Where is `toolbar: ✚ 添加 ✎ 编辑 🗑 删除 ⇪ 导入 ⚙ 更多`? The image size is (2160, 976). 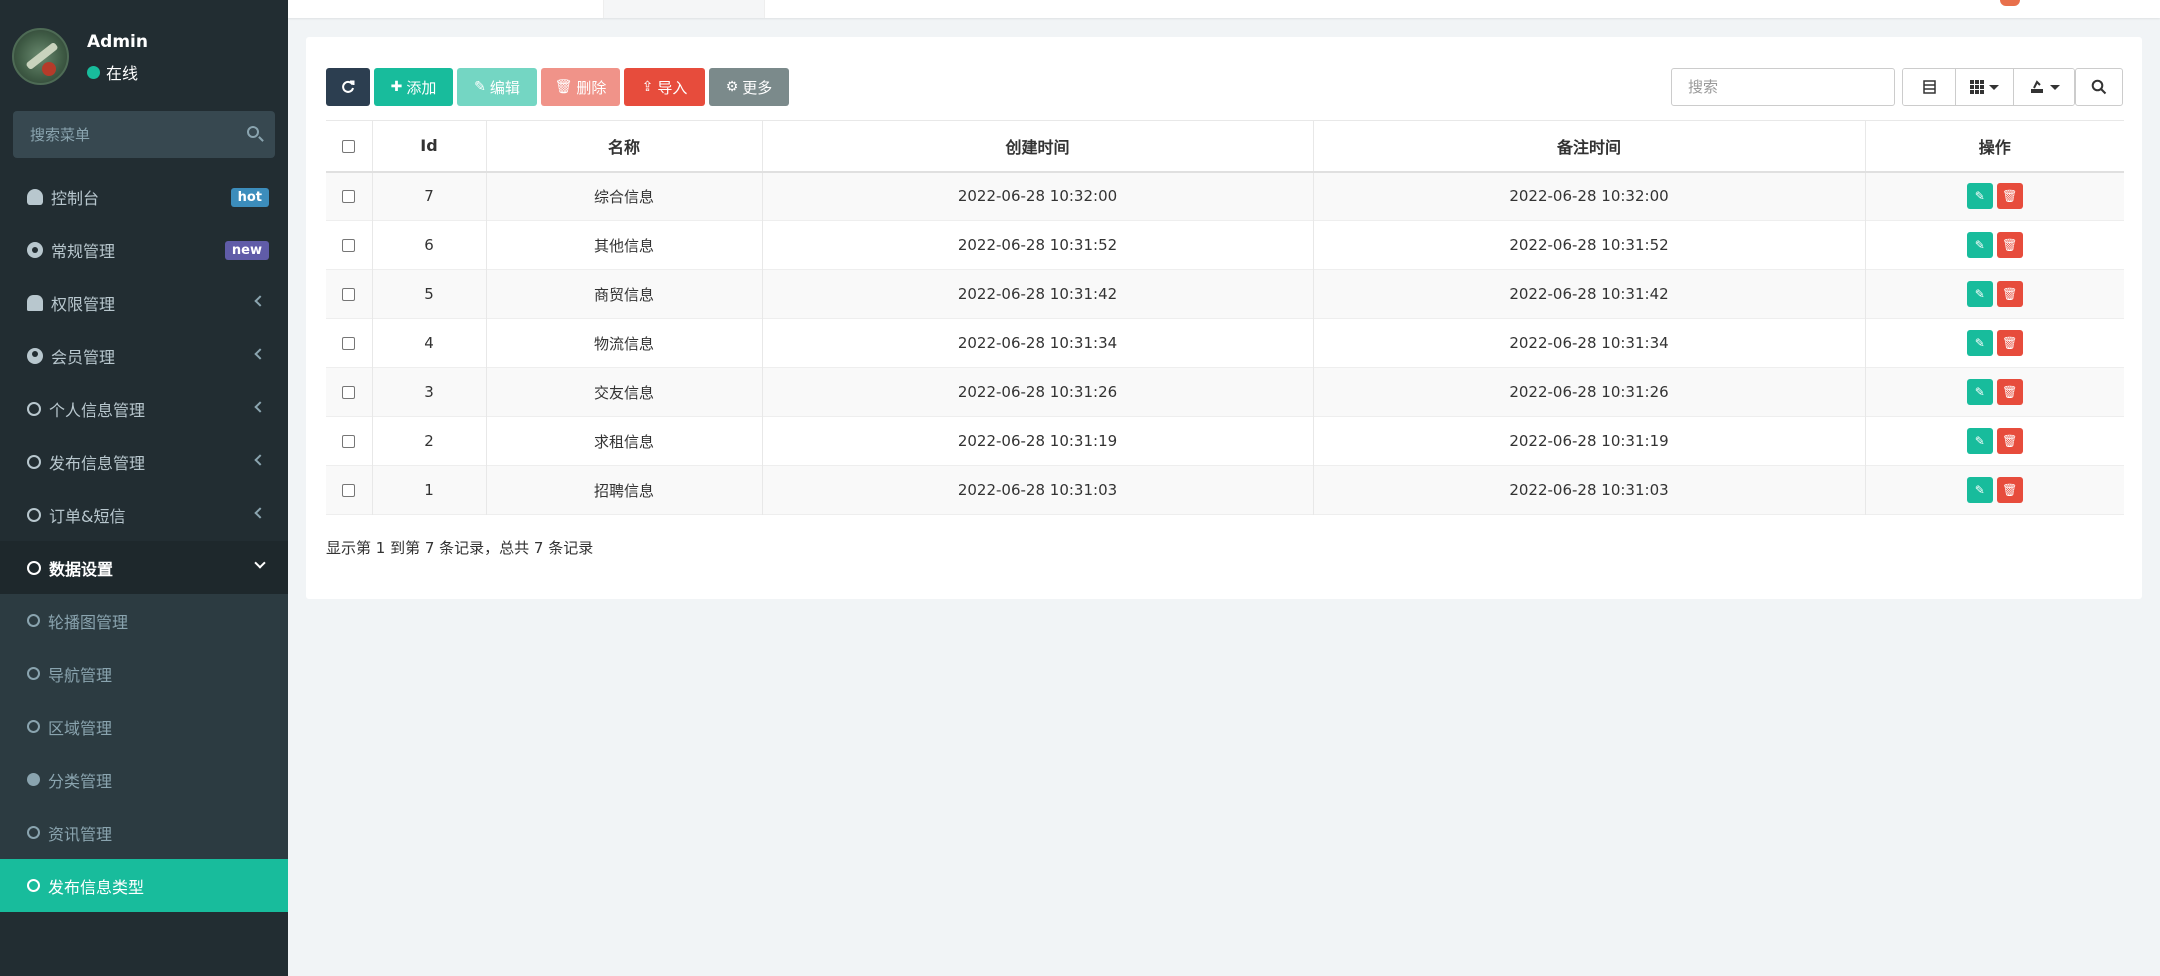 toolbar: ✚ 添加 ✎ 编辑 🗑 删除 ⇪ 导入 ⚙ 更多 is located at coordinates (559, 87).